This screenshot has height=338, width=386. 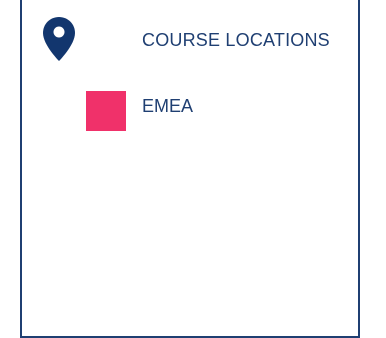 I want to click on map-pin-icon, so click(x=59, y=39).